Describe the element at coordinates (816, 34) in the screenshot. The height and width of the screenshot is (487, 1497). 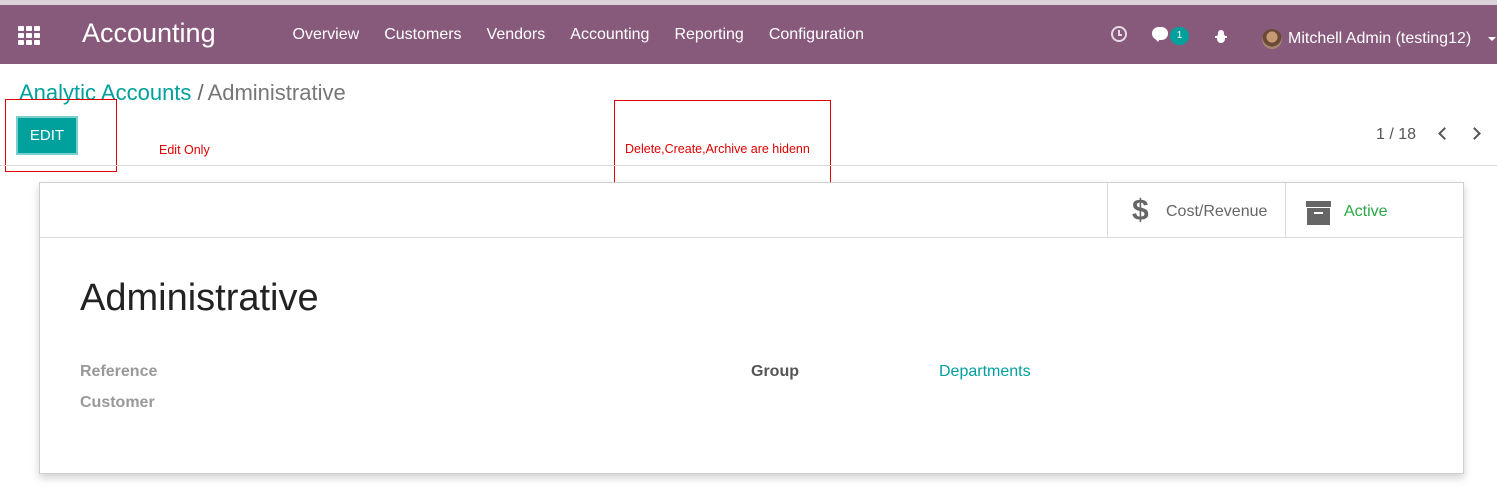
I see `menu-configuration: Configuration` at that location.